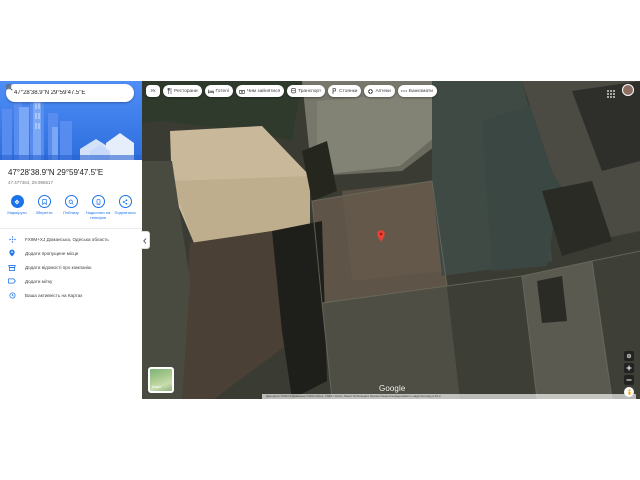  Describe the element at coordinates (71, 120) in the screenshot. I see `place-hero-image` at that location.